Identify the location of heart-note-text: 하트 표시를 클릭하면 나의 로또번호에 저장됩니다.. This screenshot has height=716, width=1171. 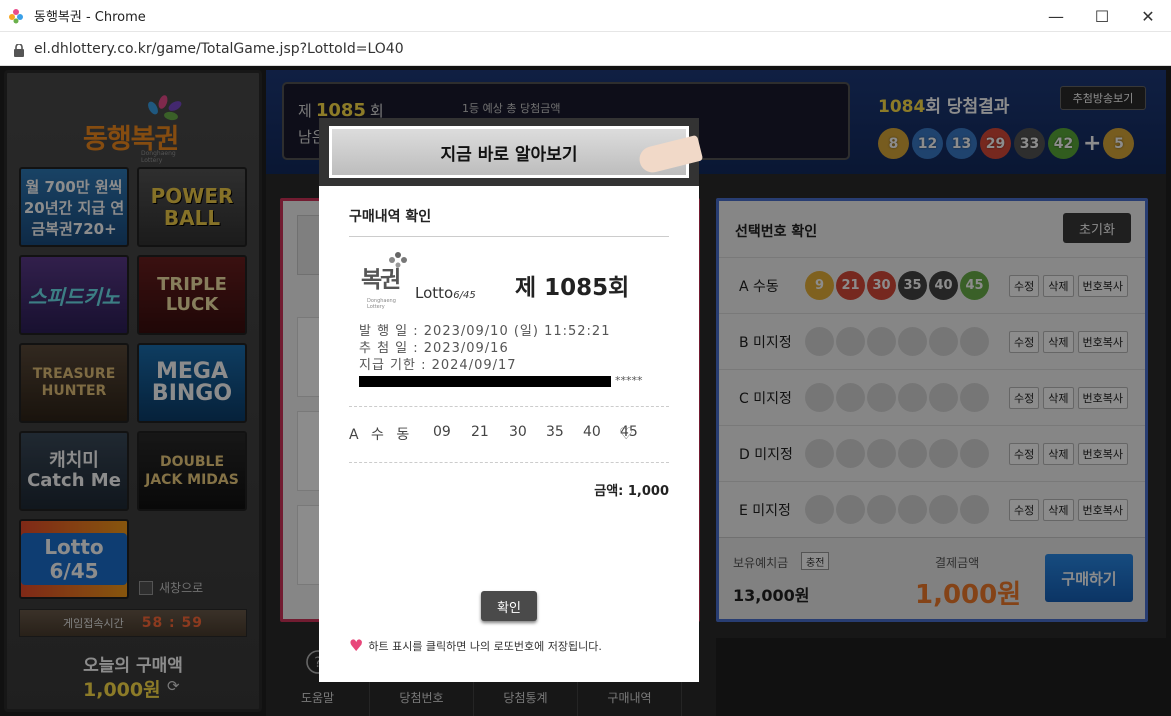
(485, 646).